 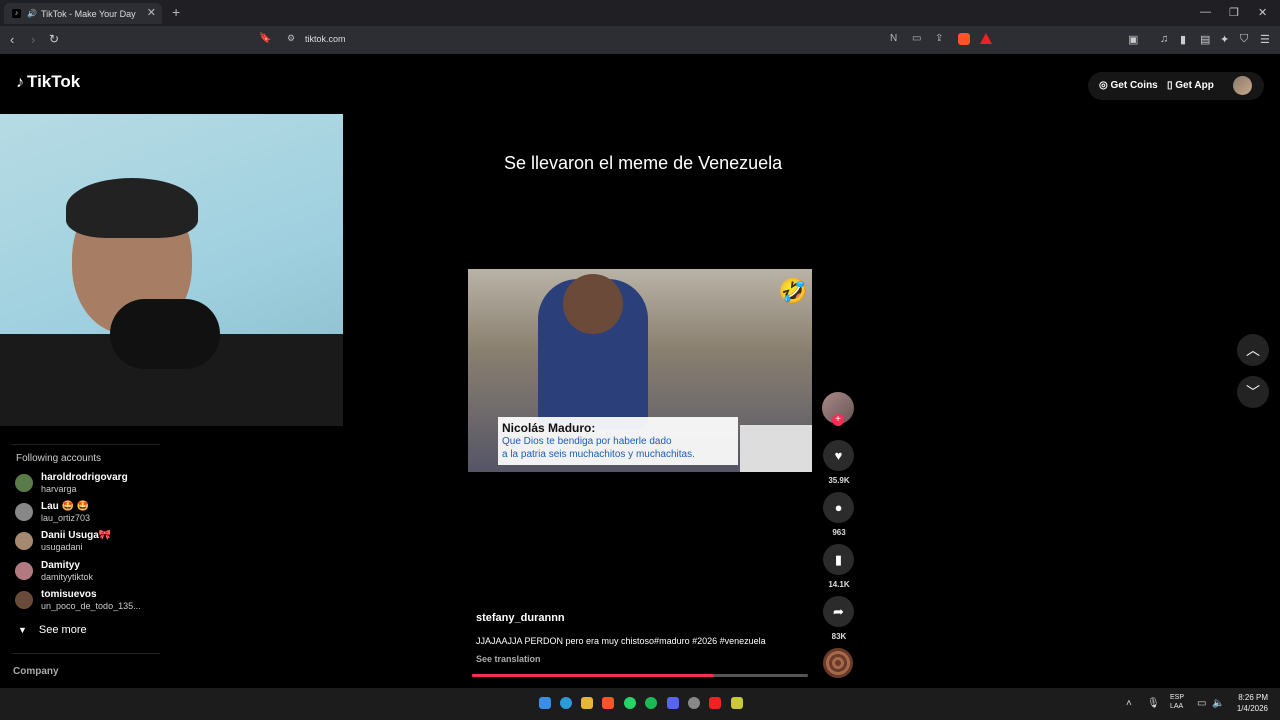 I want to click on subtitle-line-1: Que Dios te bendiga por haberle dado, so click(x=587, y=441).